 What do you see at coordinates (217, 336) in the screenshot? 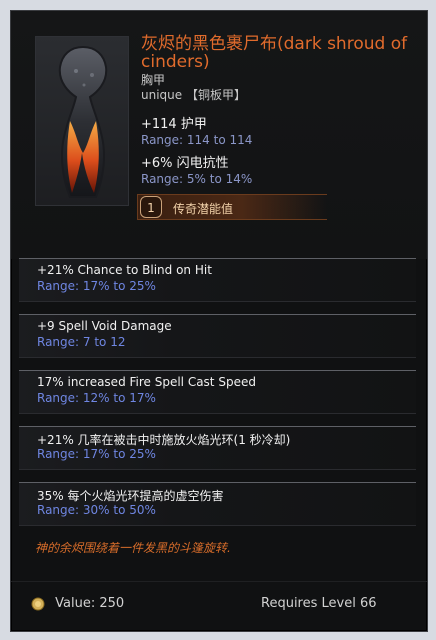
I see `affix-row: +9 Spell Void Damage Range: 7 to 12` at bounding box center [217, 336].